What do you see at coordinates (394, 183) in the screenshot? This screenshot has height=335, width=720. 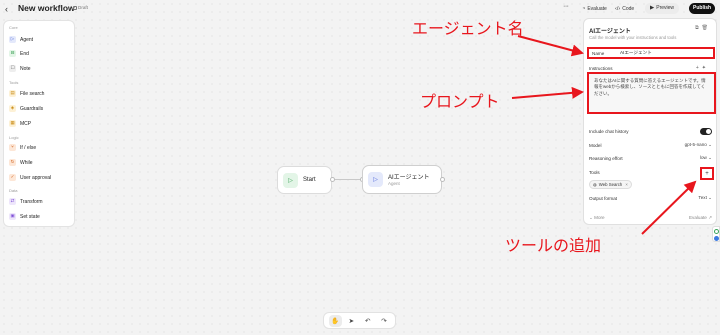 I see `agent-node-type: Agent` at bounding box center [394, 183].